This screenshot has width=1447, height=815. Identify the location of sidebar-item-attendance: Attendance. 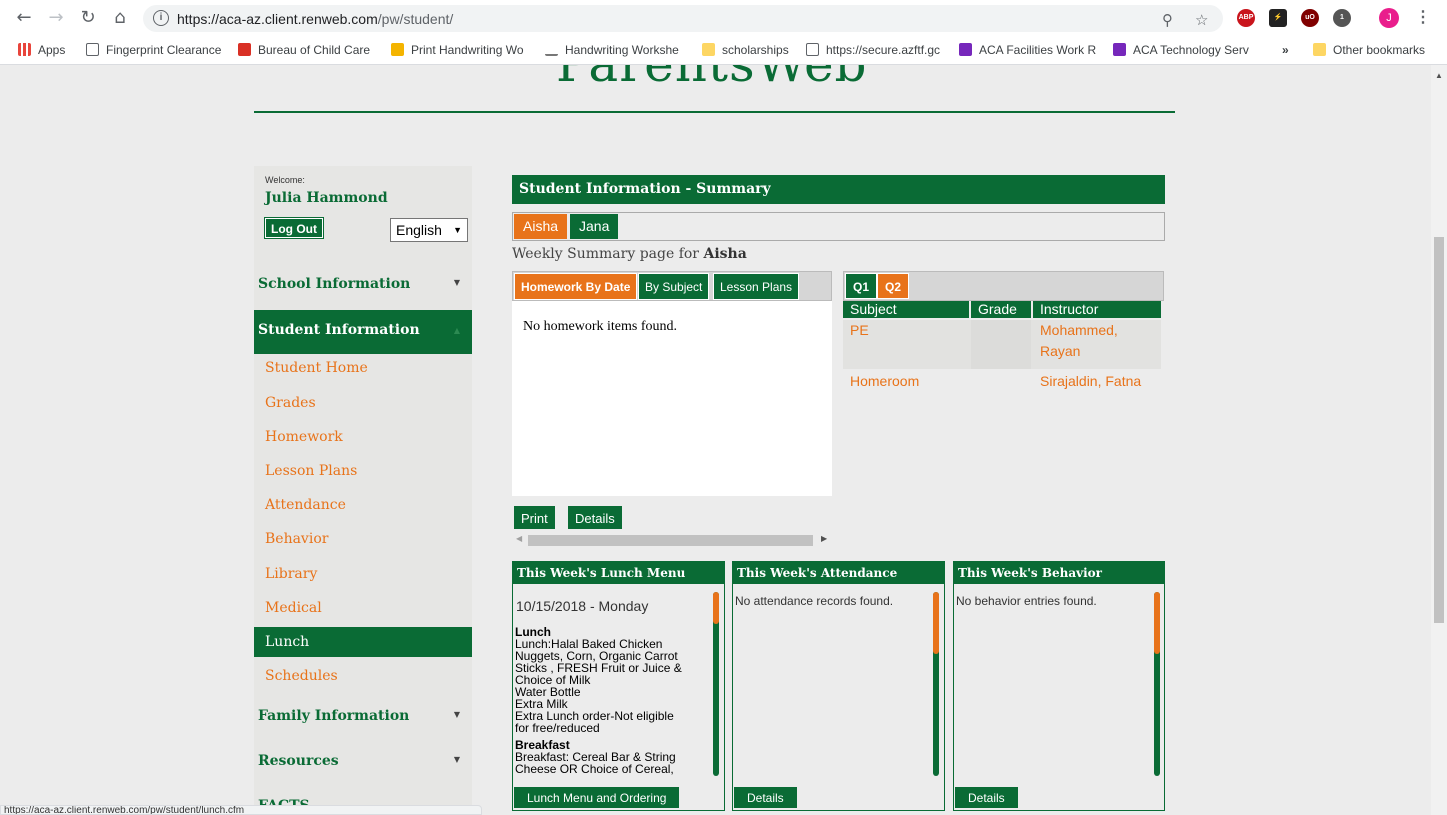
(363, 505).